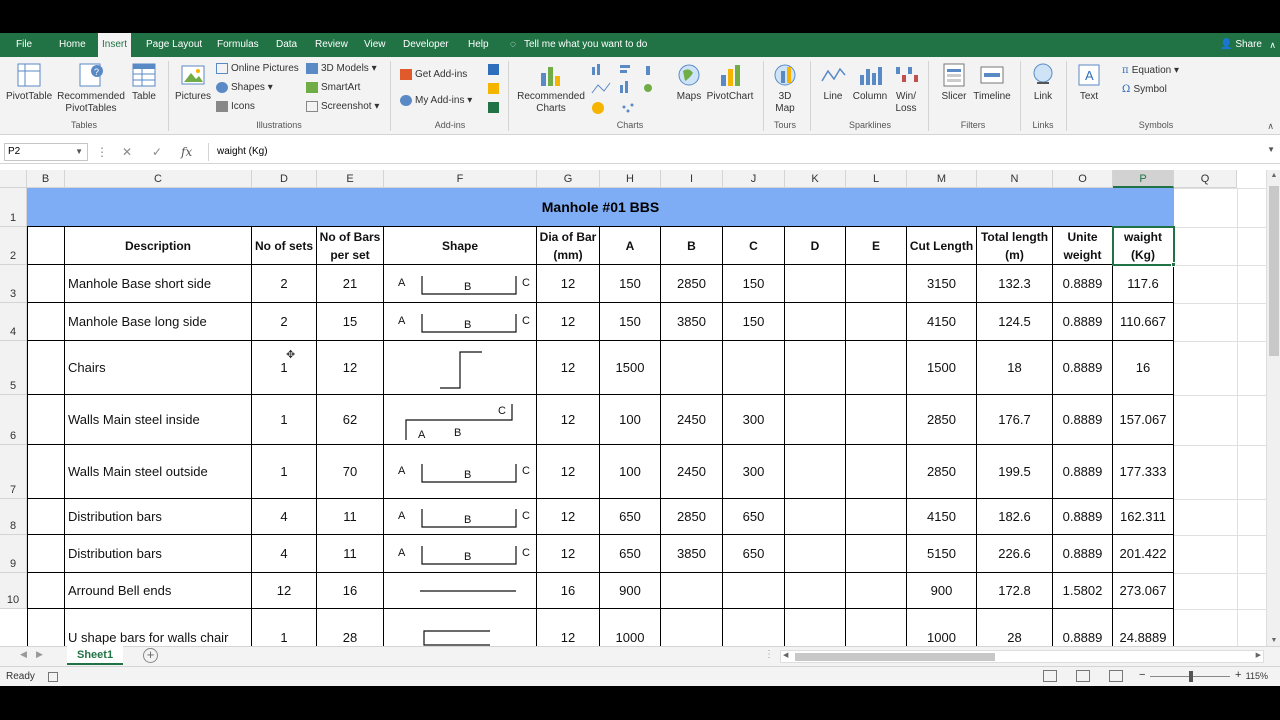 The height and width of the screenshot is (720, 1280). What do you see at coordinates (350, 554) in the screenshot?
I see `cell-bars: 11` at bounding box center [350, 554].